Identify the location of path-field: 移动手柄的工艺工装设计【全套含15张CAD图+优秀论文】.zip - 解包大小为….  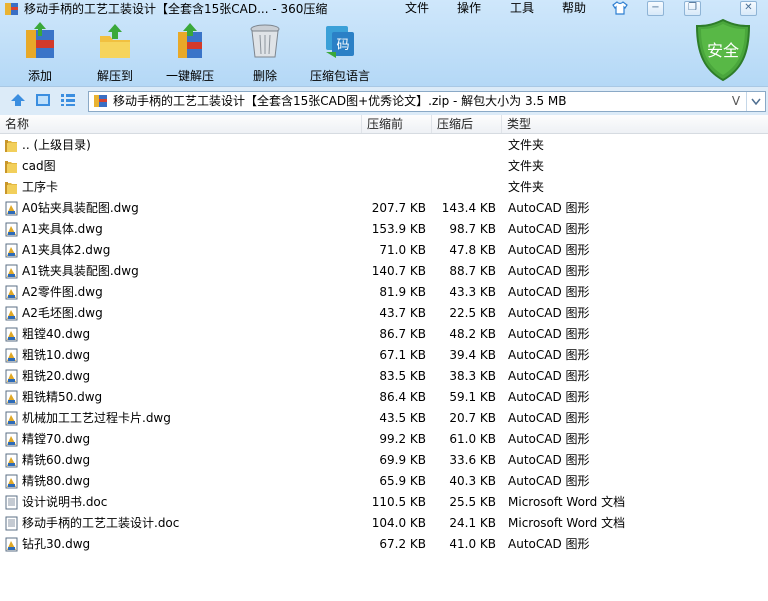
(427, 101).